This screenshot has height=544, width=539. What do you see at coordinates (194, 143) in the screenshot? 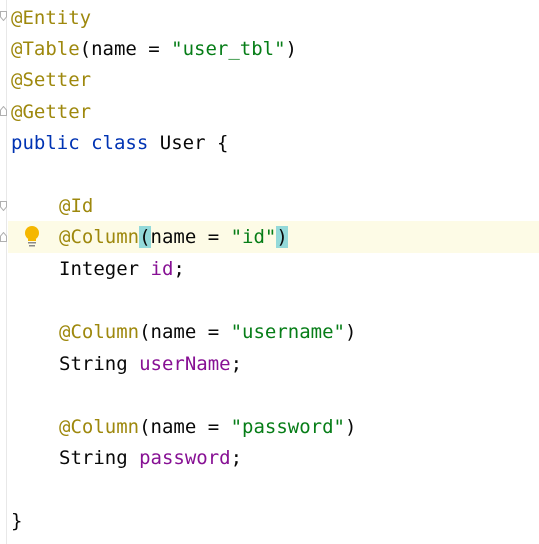
I see `class-name-token: User {` at bounding box center [194, 143].